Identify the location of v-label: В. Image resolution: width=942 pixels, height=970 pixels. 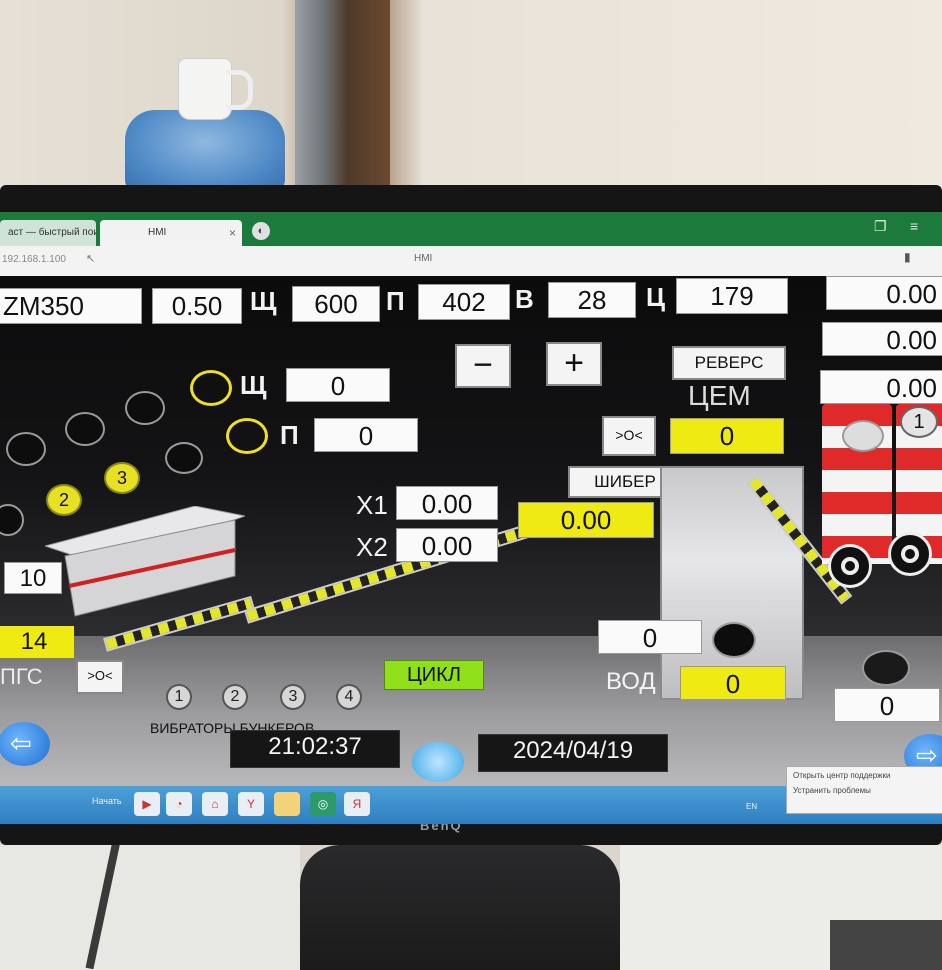
(524, 299).